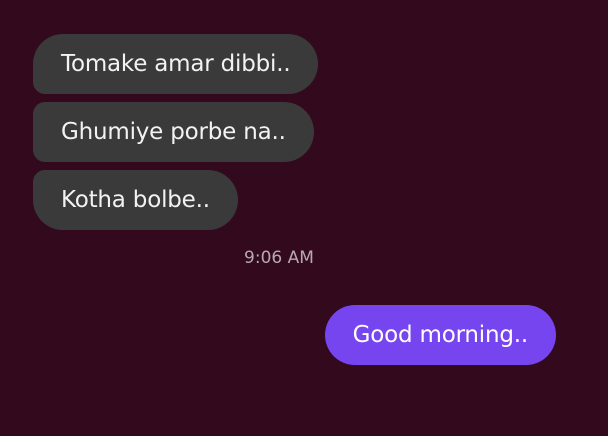 Image resolution: width=608 pixels, height=436 pixels. Describe the element at coordinates (176, 64) in the screenshot. I see `incoming-message: Tomake amar dibbi..` at that location.